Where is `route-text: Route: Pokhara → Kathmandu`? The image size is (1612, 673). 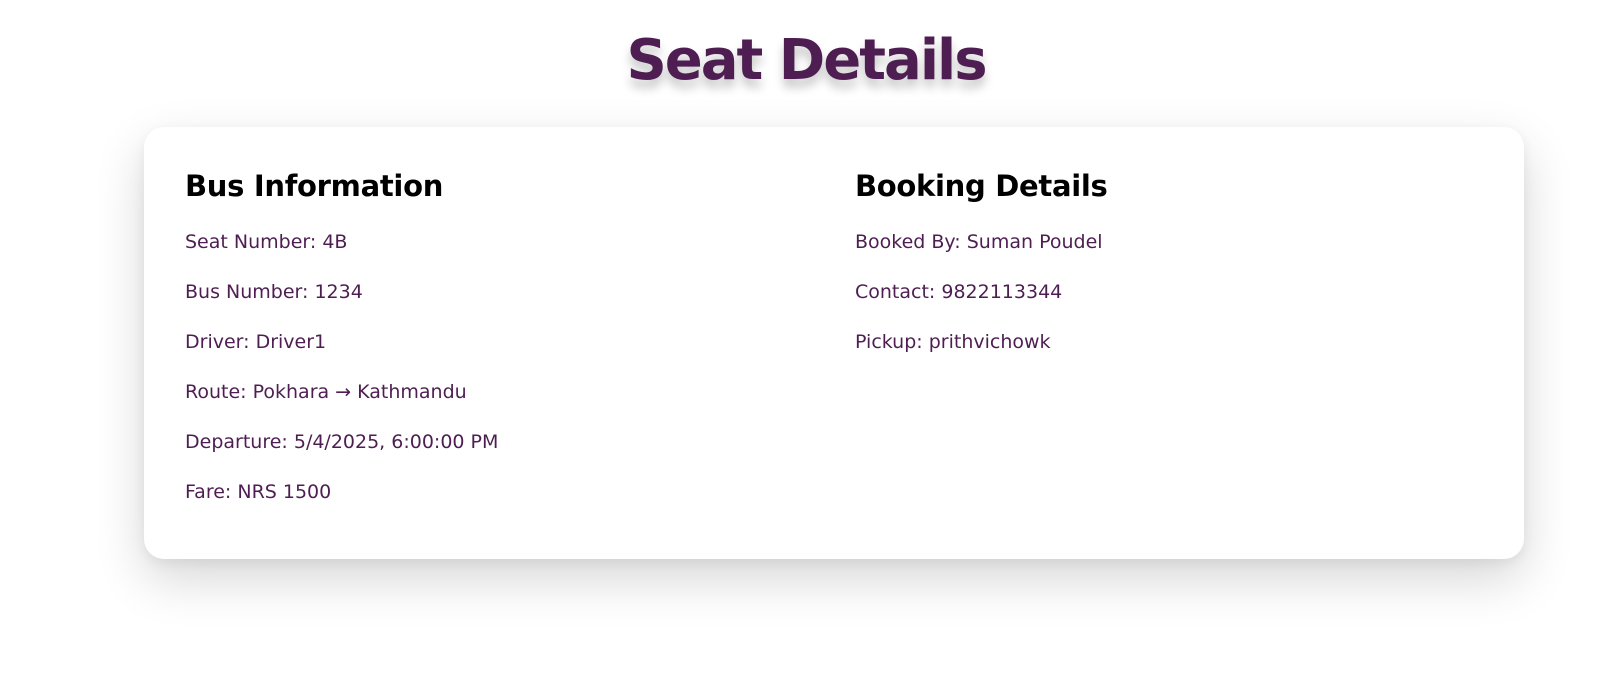
route-text: Route: Pokhara → Kathmandu is located at coordinates (326, 392).